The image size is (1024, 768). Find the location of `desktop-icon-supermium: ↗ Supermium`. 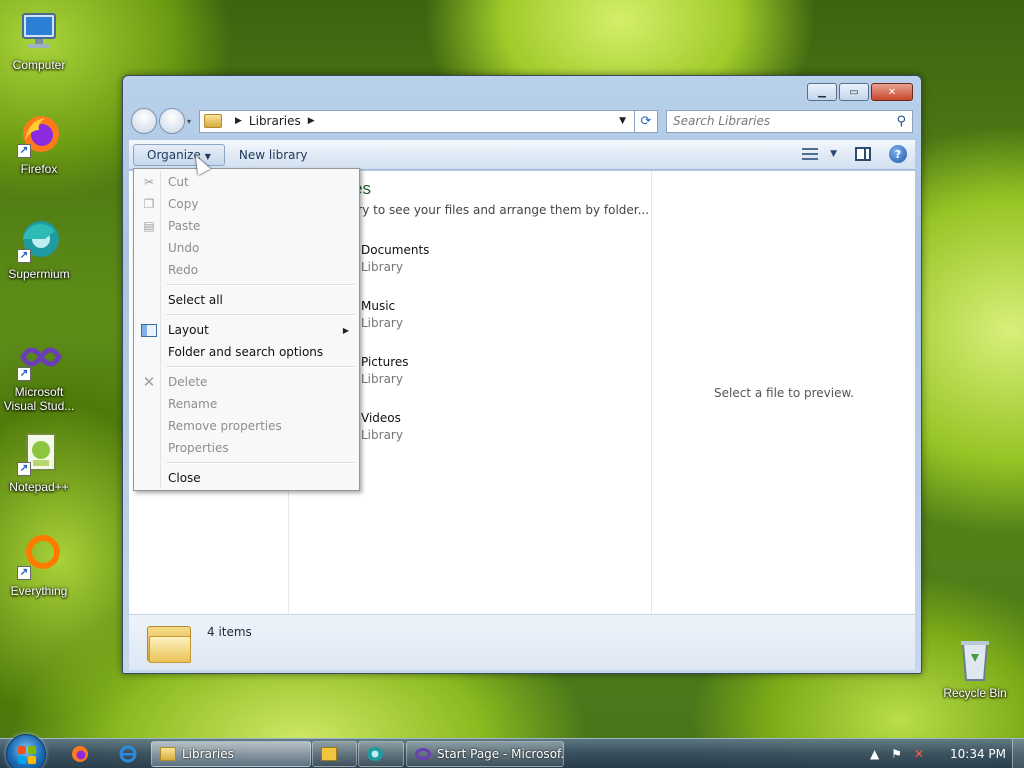

desktop-icon-supermium: ↗ Supermium is located at coordinates (39, 249).